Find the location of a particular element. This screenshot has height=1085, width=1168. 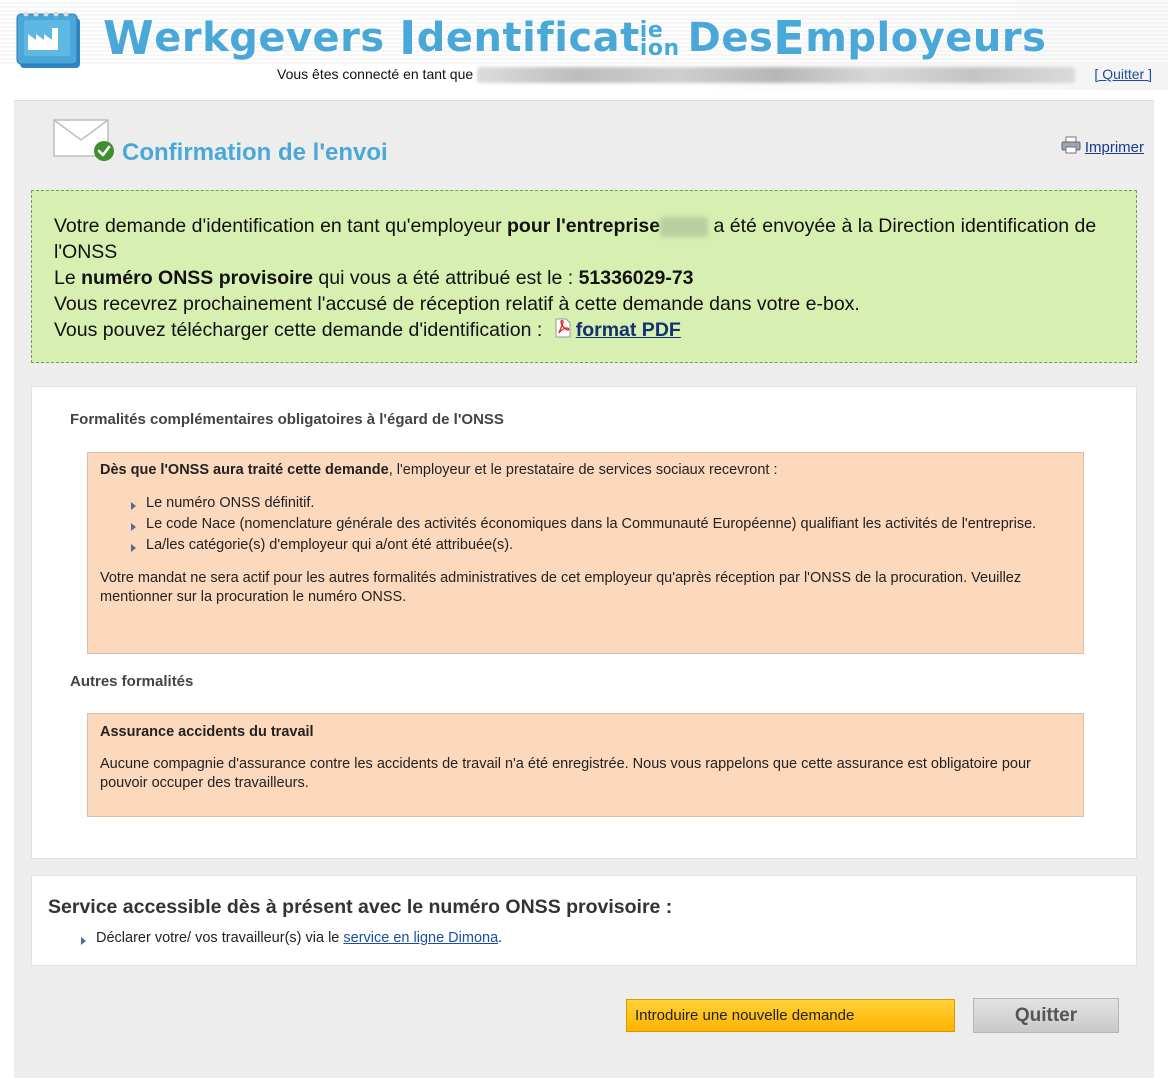

title-word: Des is located at coordinates (730, 38).